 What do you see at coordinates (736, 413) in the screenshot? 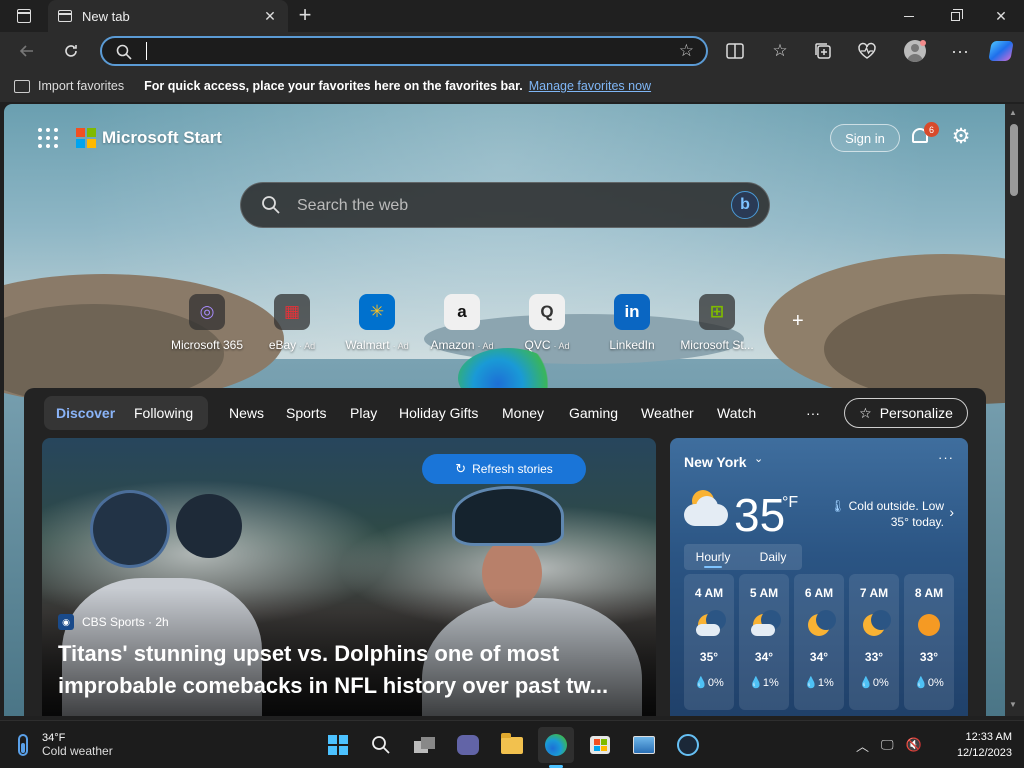
I see `nav-watch: Watch` at bounding box center [736, 413].